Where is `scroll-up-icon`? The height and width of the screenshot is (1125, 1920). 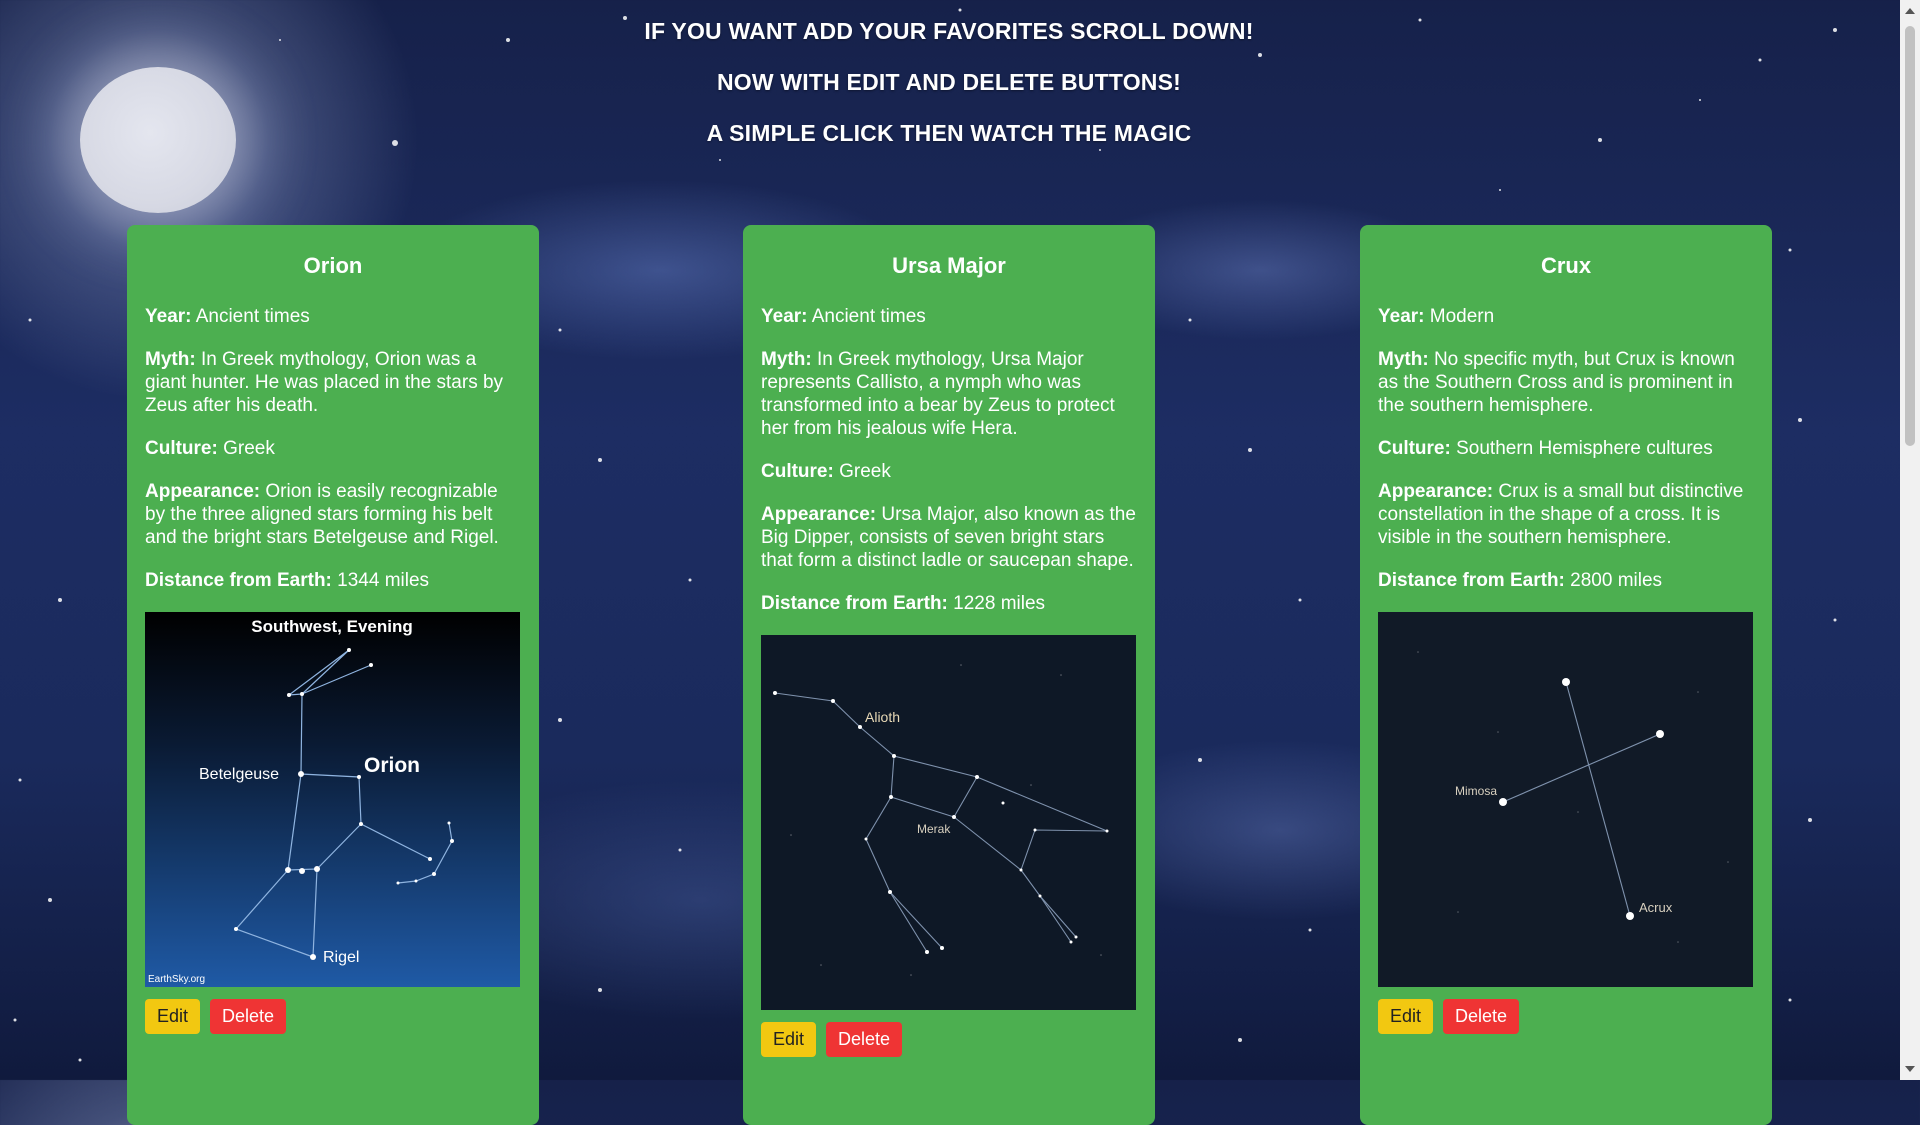 scroll-up-icon is located at coordinates (1910, 11).